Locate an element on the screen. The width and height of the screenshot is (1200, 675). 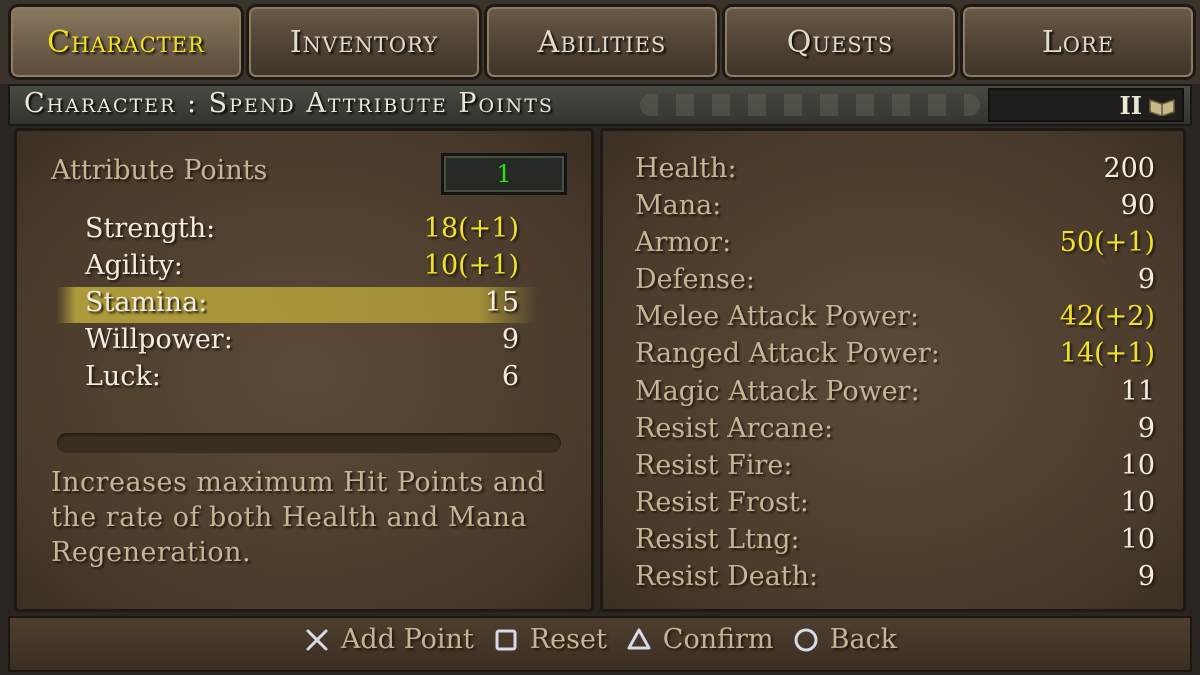
attribute-name: Stamina: is located at coordinates (146, 302).